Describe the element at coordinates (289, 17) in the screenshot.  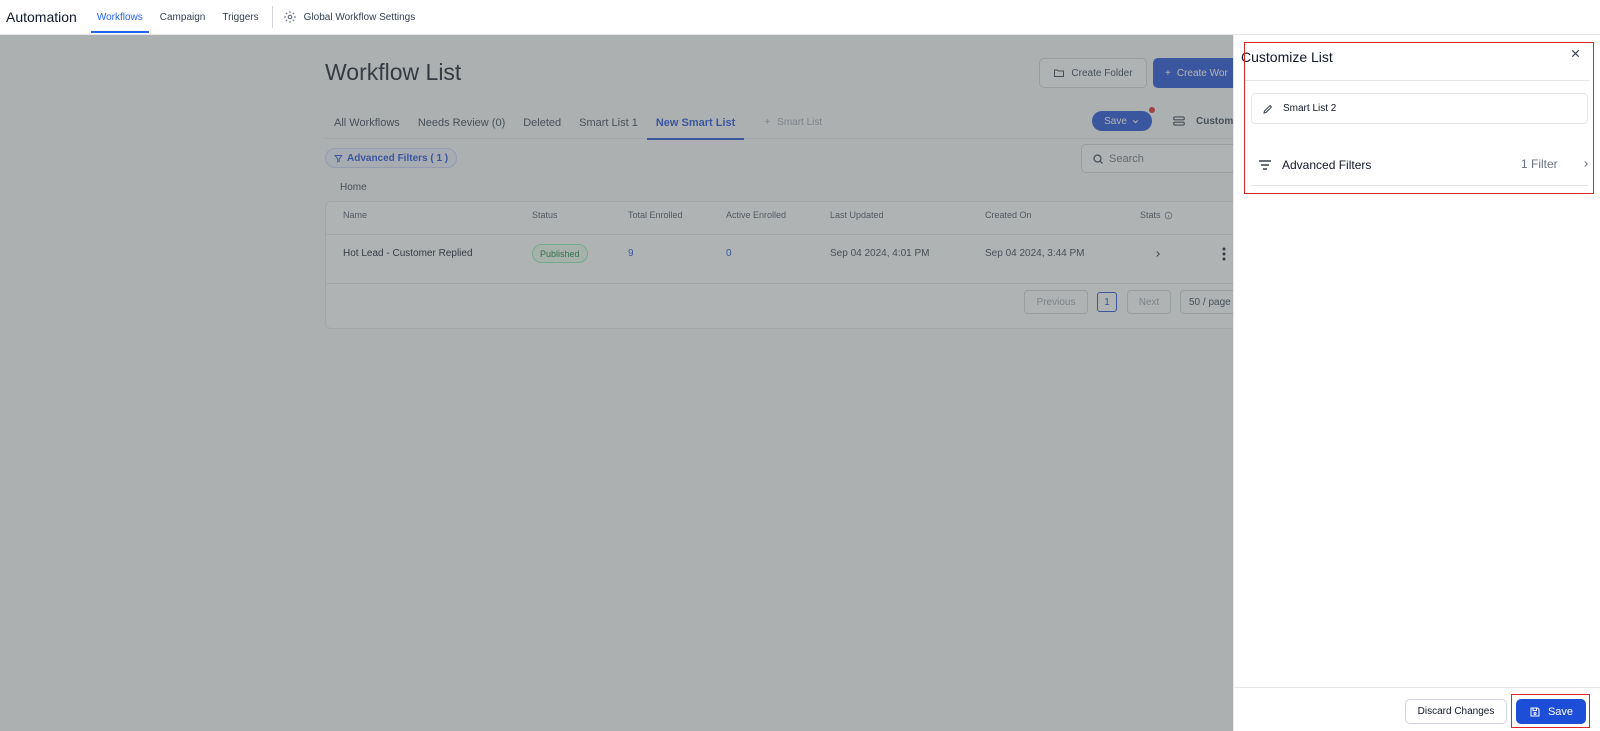
I see `gear-icon` at that location.